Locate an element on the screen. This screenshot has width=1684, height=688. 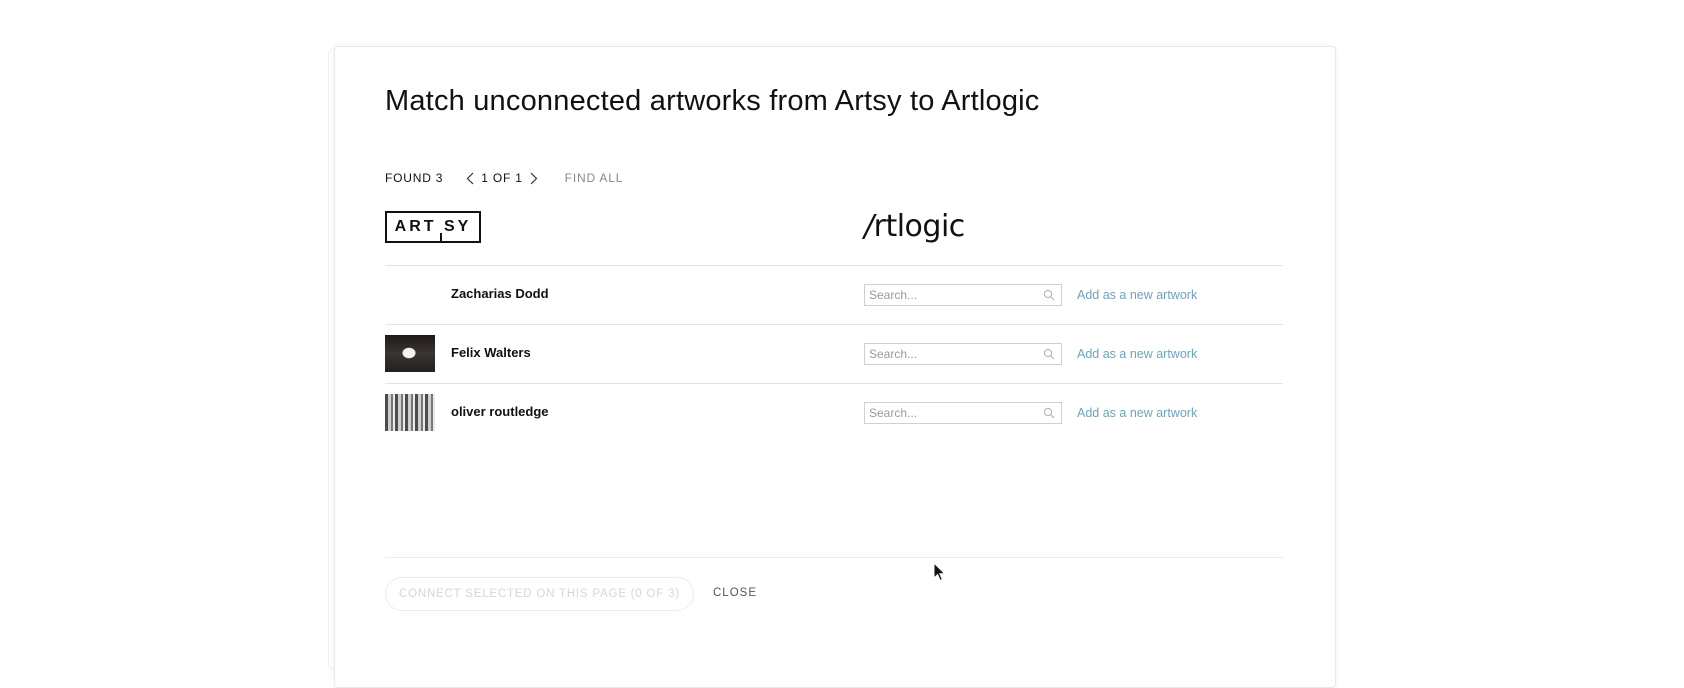
list-item: Felix Walters Add as a new artwork is located at coordinates (834, 354).